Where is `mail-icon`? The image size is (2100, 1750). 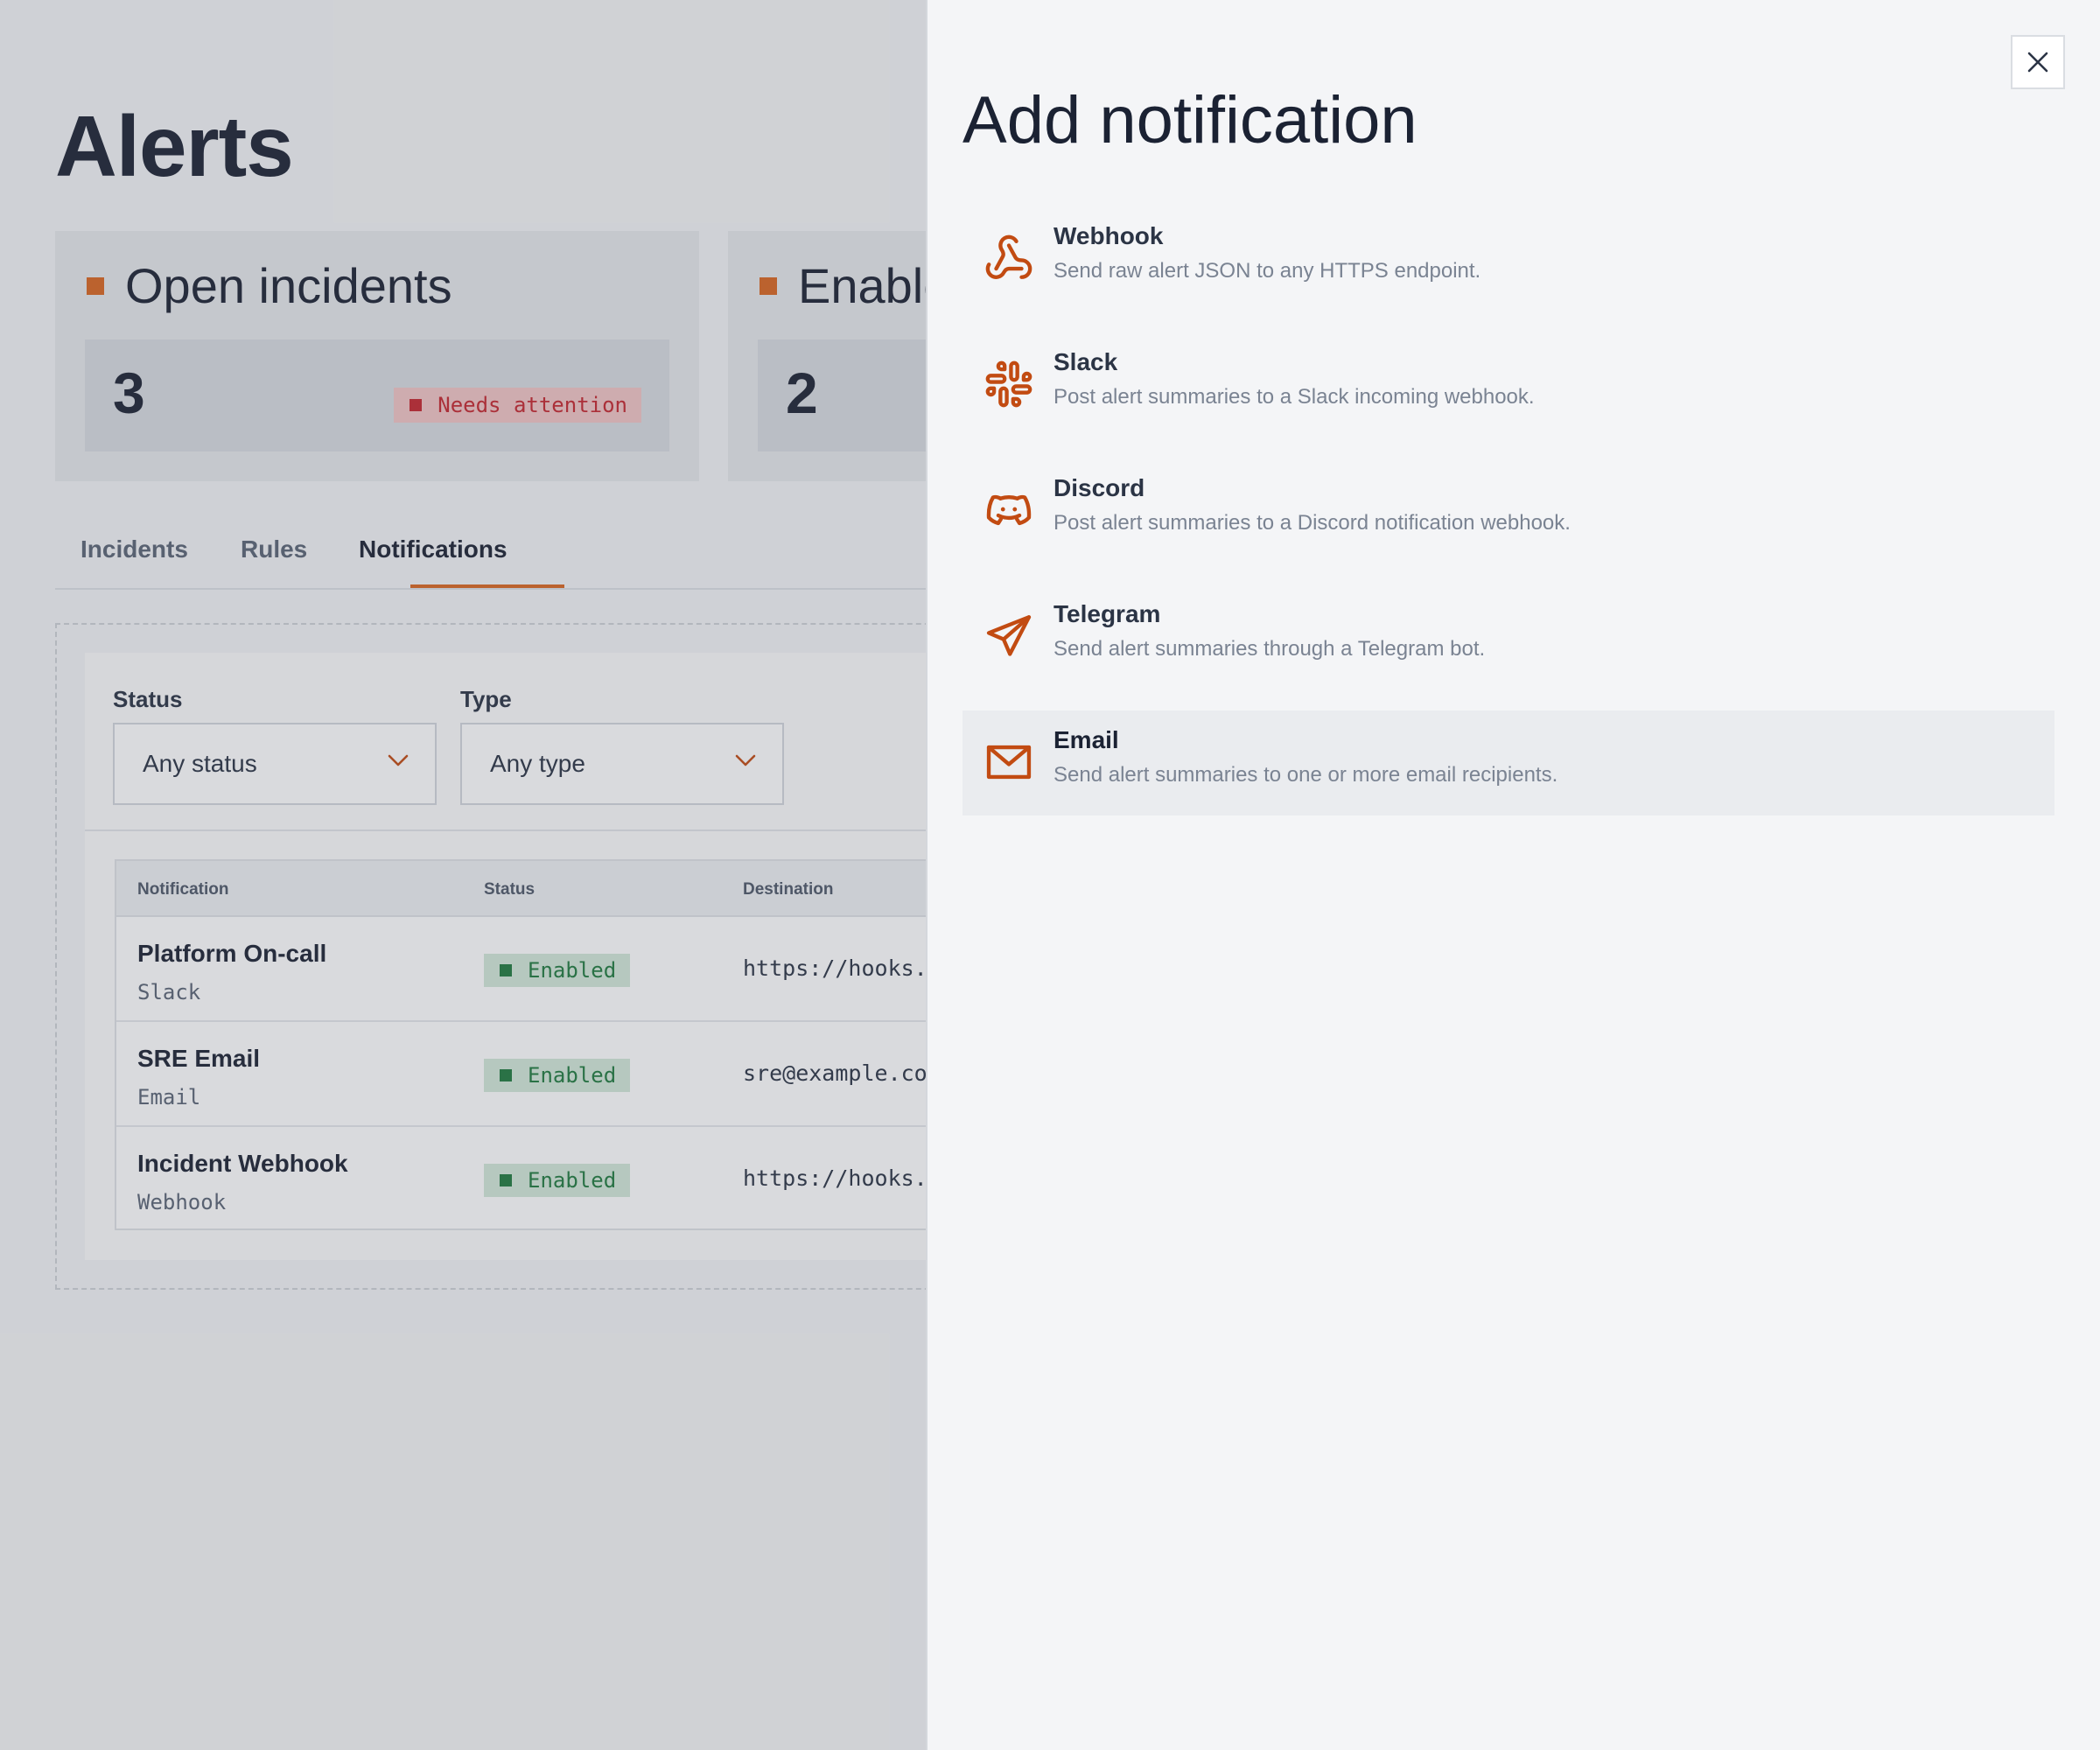
mail-icon is located at coordinates (1009, 762).